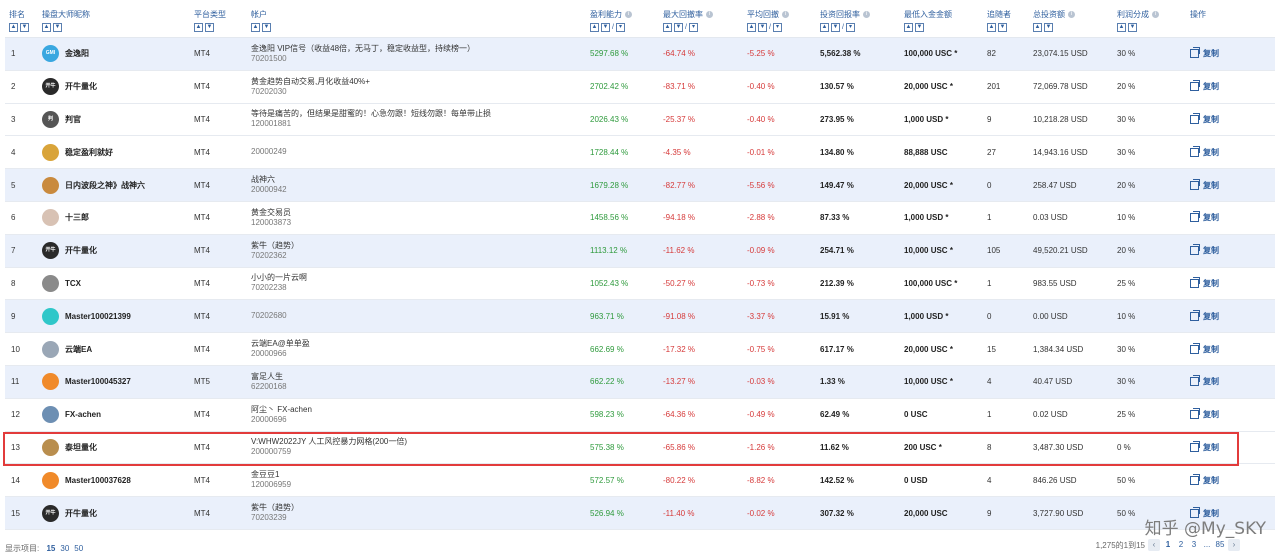 This screenshot has height=559, width=1280. I want to click on master-cell: GMI 金逸阳, so click(114, 54).